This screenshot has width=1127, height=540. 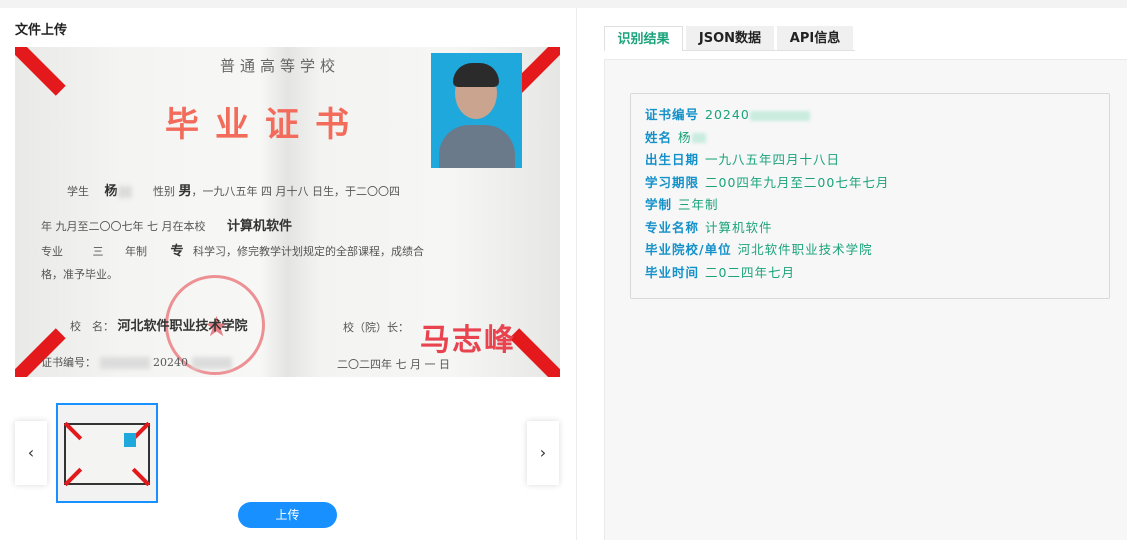 What do you see at coordinates (287, 515) in the screenshot?
I see `upload-button: 上传` at bounding box center [287, 515].